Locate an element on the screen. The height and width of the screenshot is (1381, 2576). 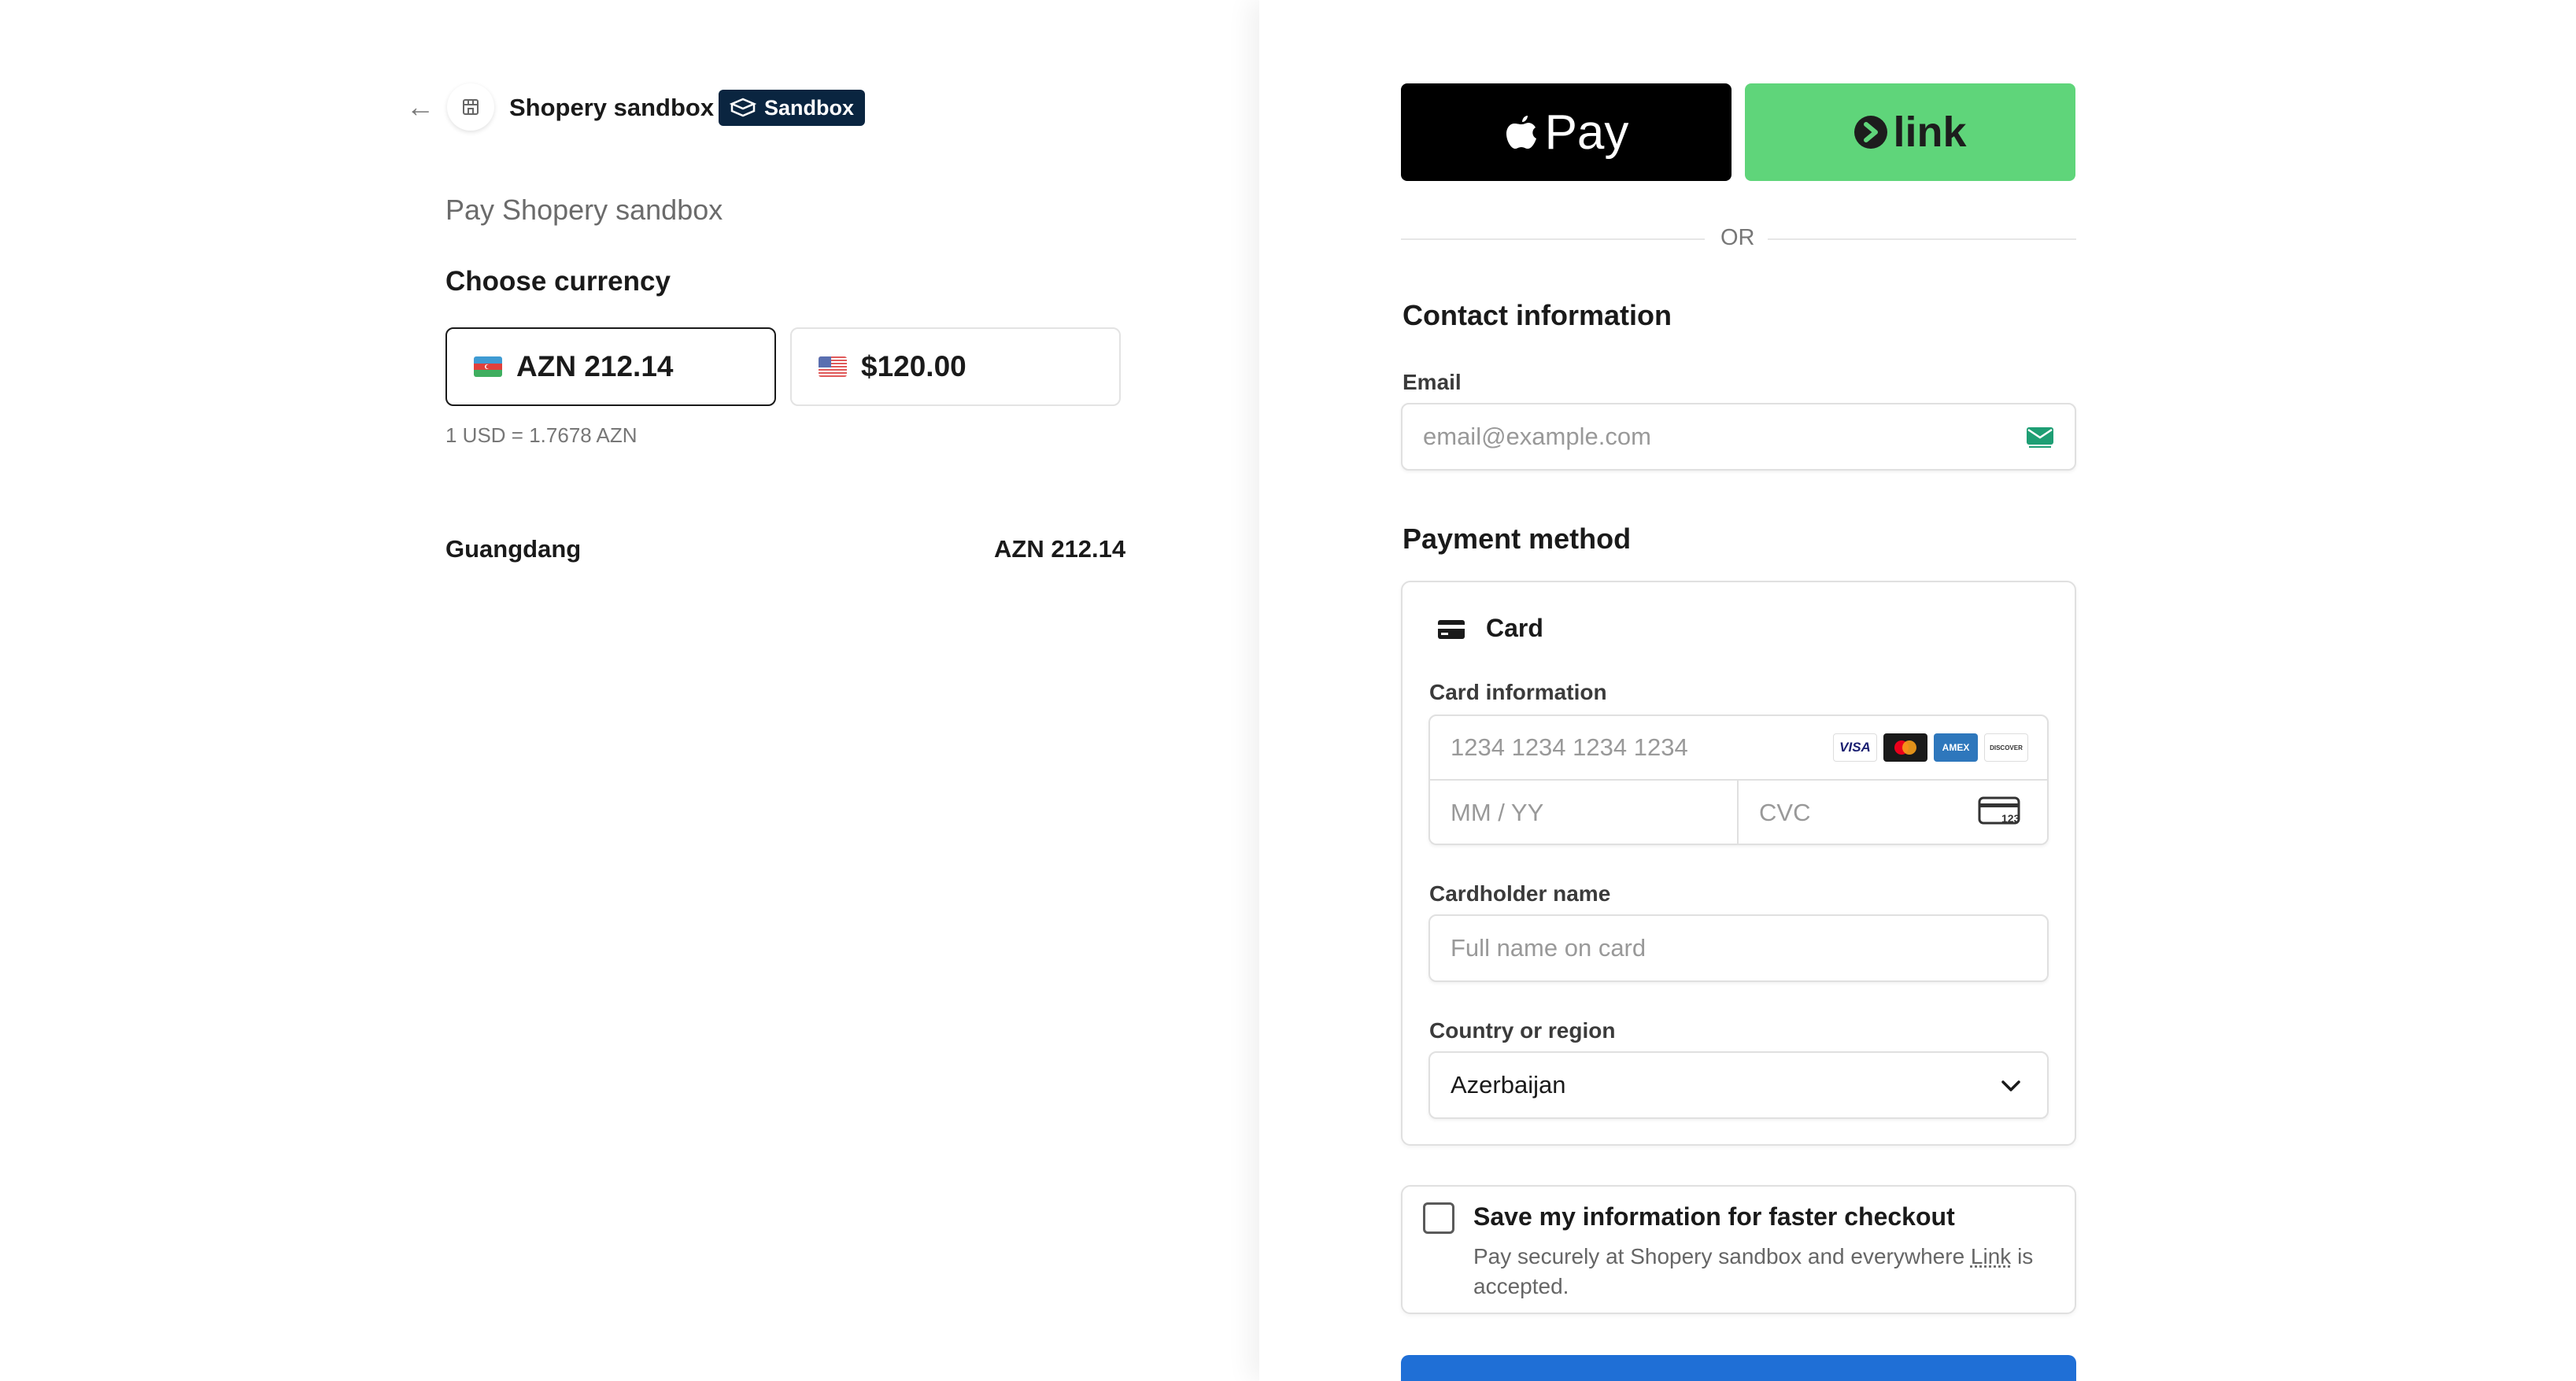
visa-icon: VISA is located at coordinates (1855, 748).